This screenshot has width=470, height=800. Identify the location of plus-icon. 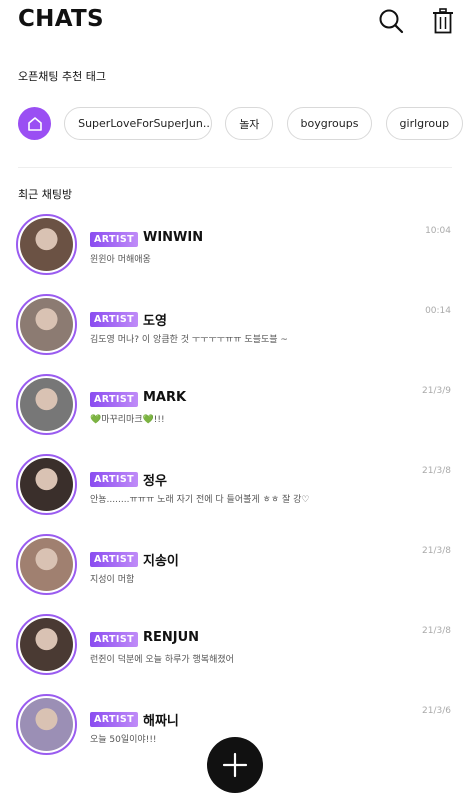
(235, 765).